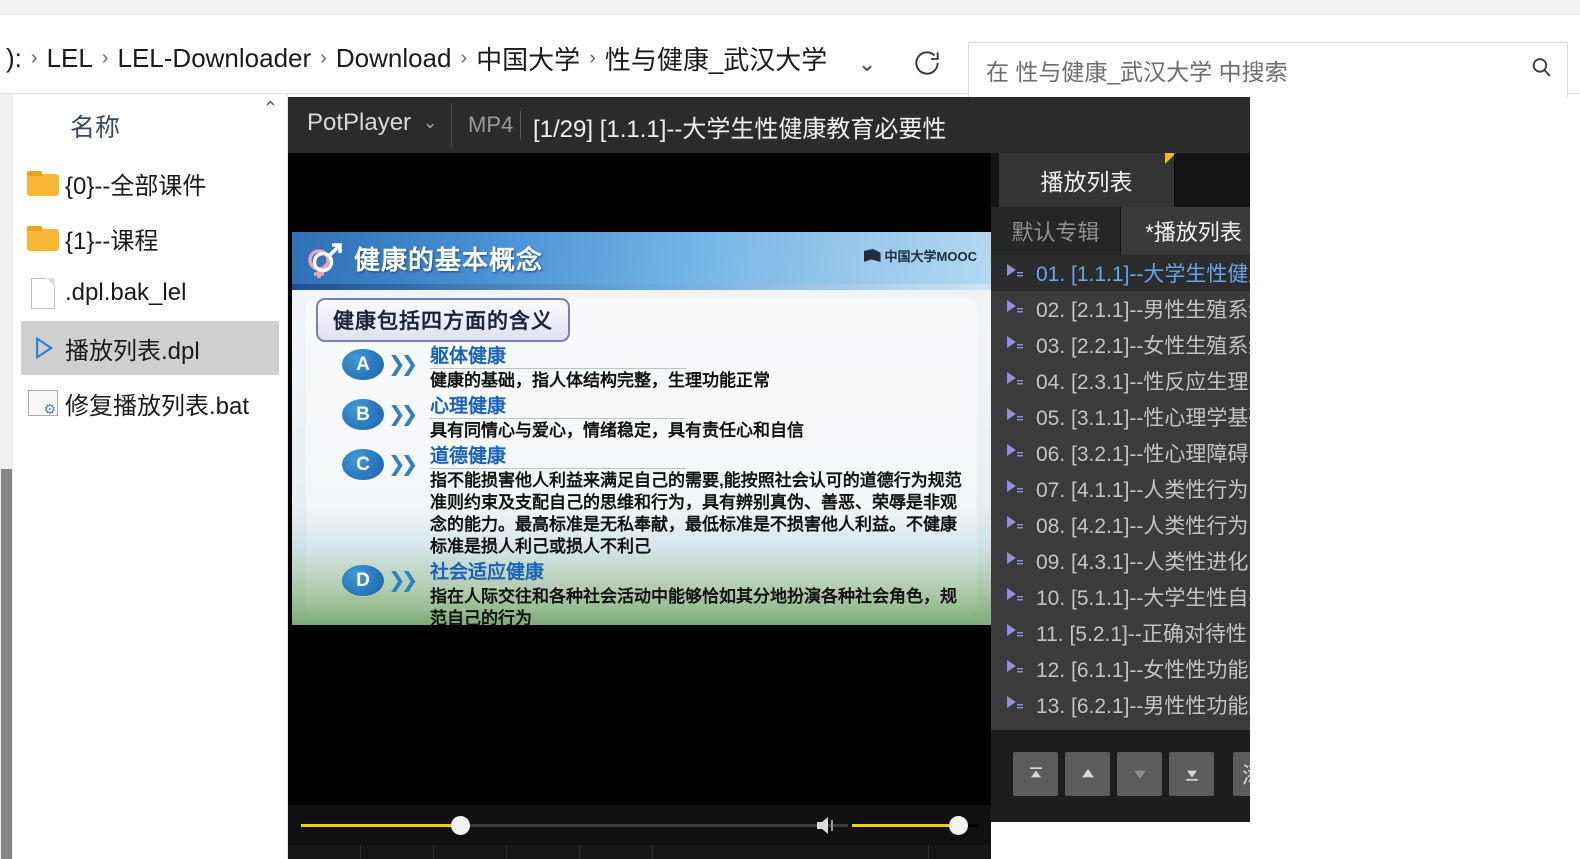  What do you see at coordinates (1541, 70) in the screenshot?
I see `search-icon` at bounding box center [1541, 70].